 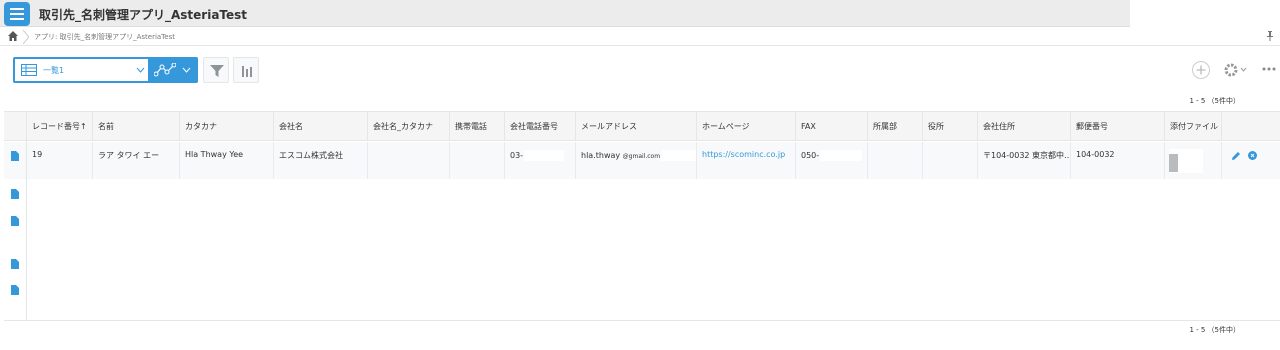 What do you see at coordinates (29, 70) in the screenshot?
I see `list-view-icon` at bounding box center [29, 70].